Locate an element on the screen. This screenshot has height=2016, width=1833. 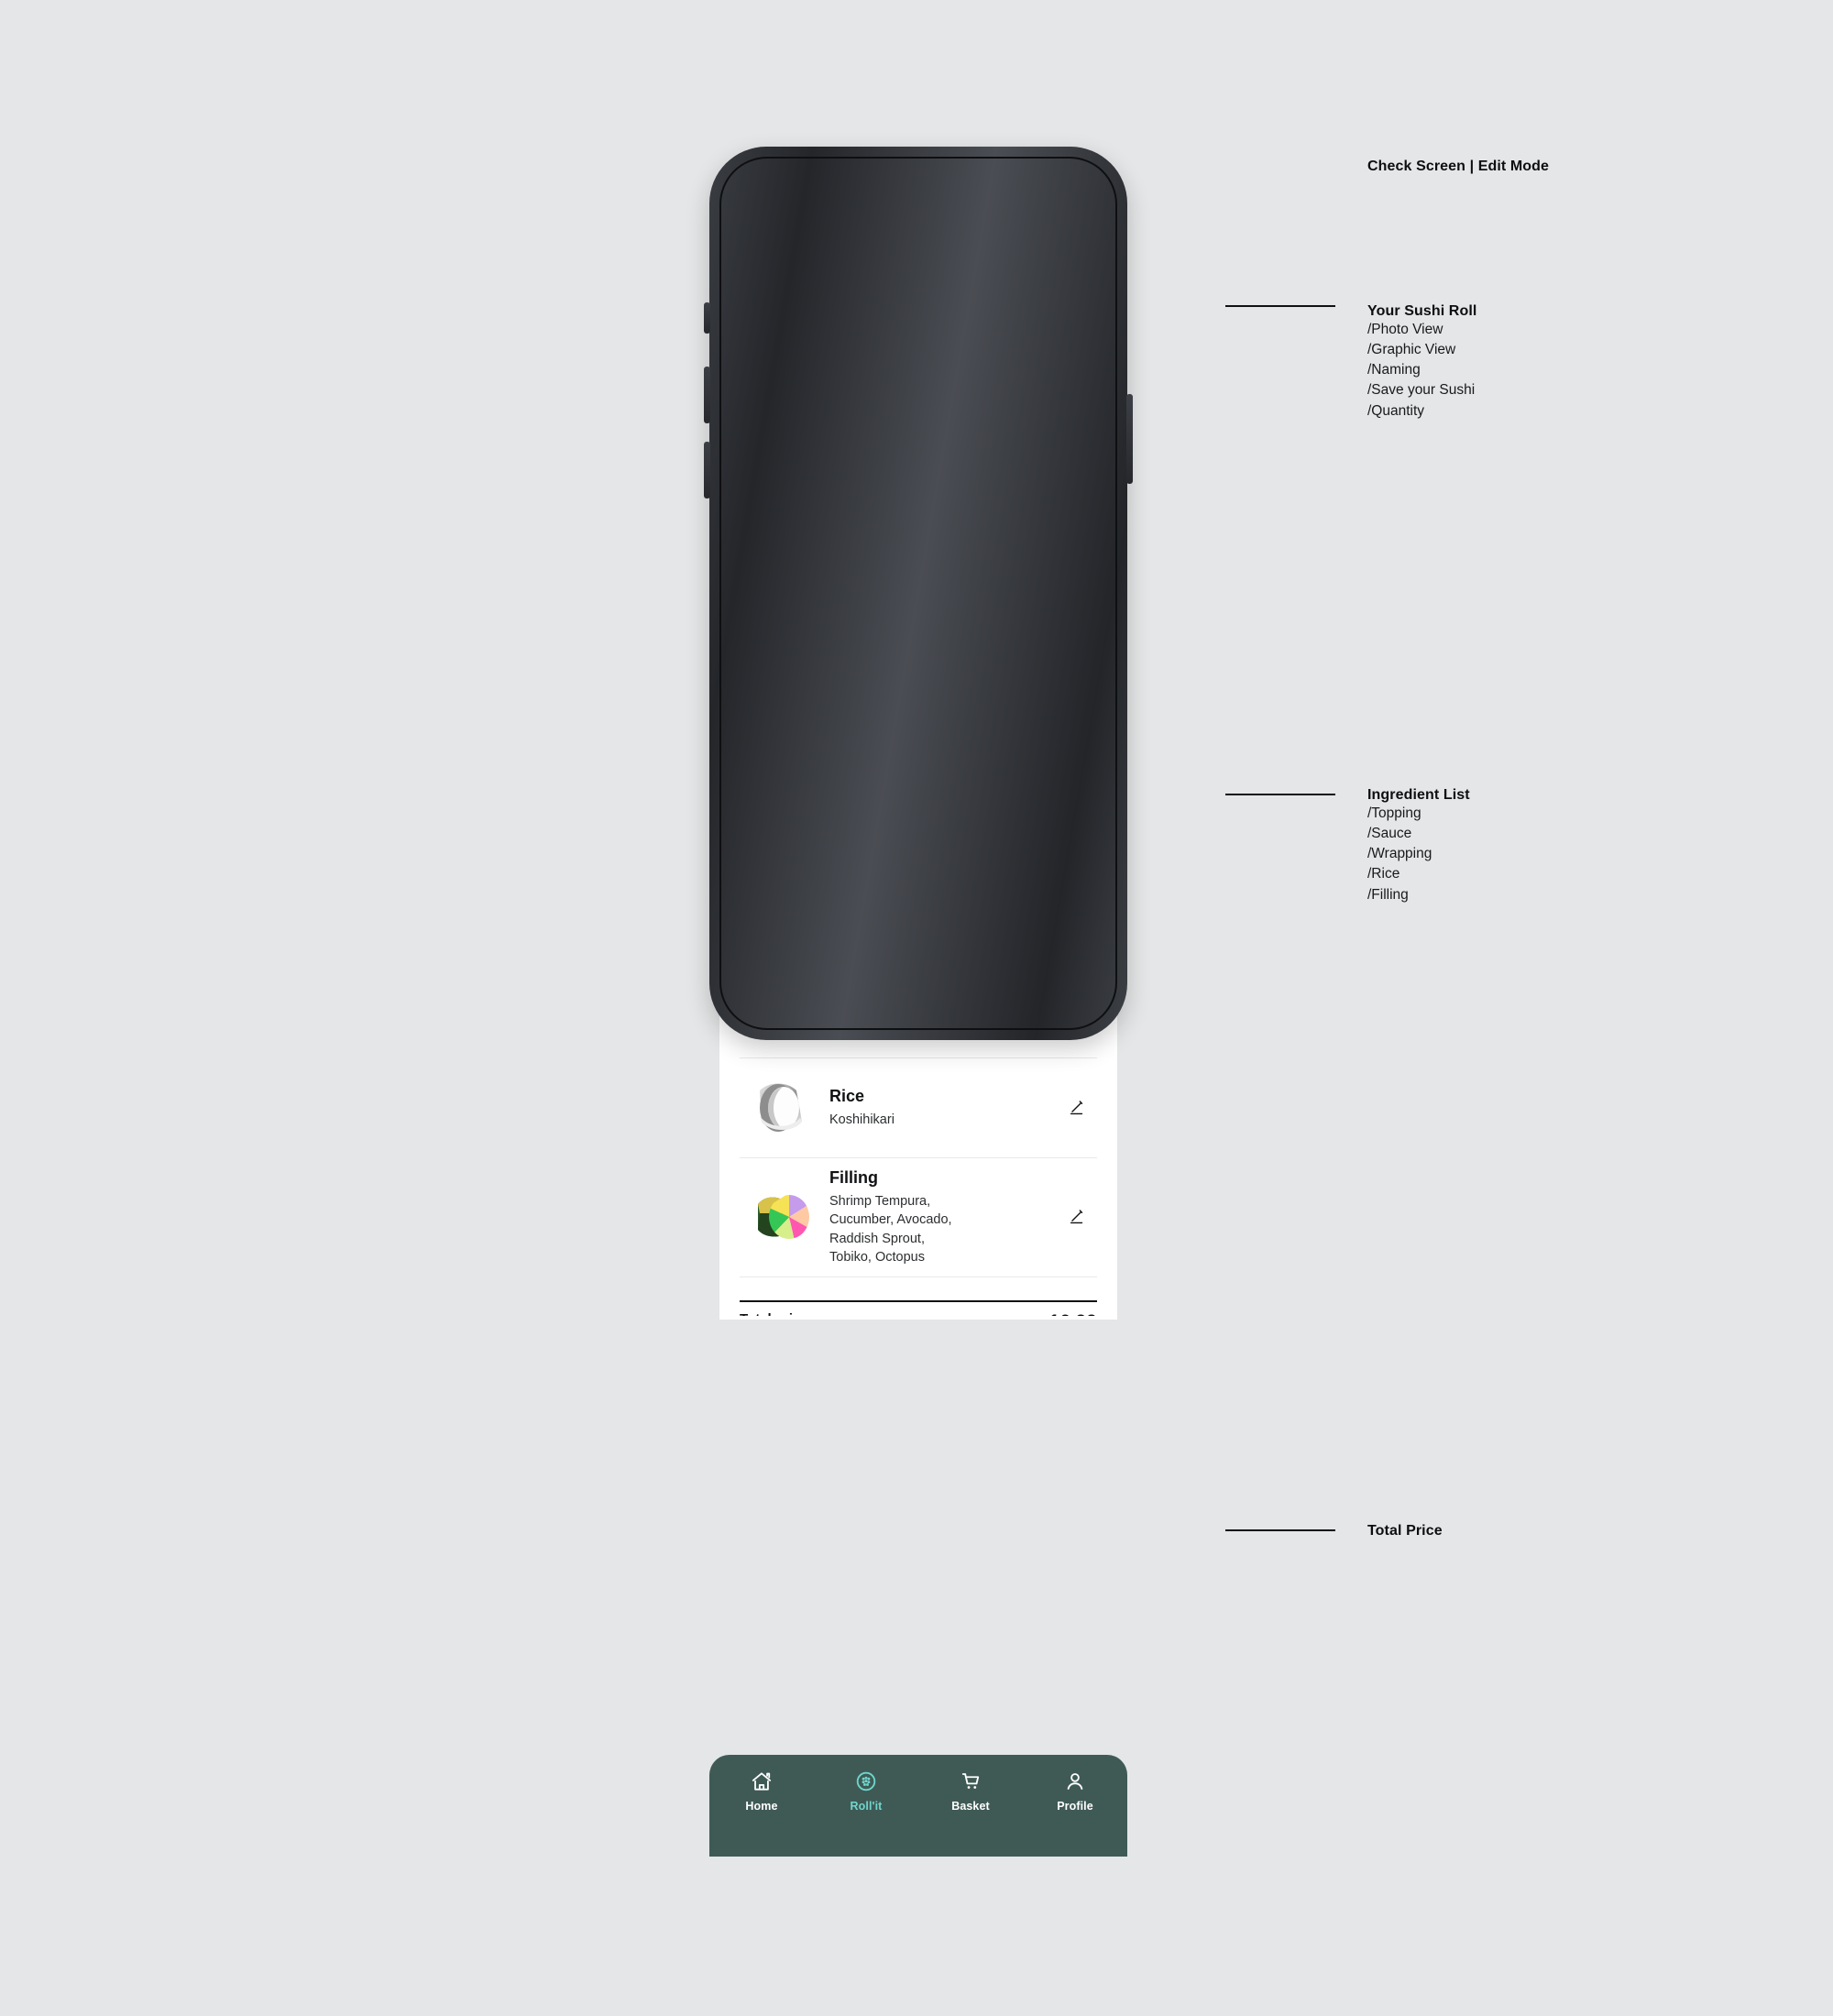
tab-rollit: Roll'it is located at coordinates (866, 1791).